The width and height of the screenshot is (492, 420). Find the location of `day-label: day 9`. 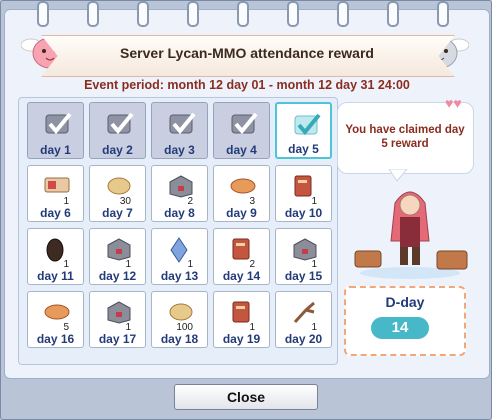

day-label: day 9 is located at coordinates (241, 213).